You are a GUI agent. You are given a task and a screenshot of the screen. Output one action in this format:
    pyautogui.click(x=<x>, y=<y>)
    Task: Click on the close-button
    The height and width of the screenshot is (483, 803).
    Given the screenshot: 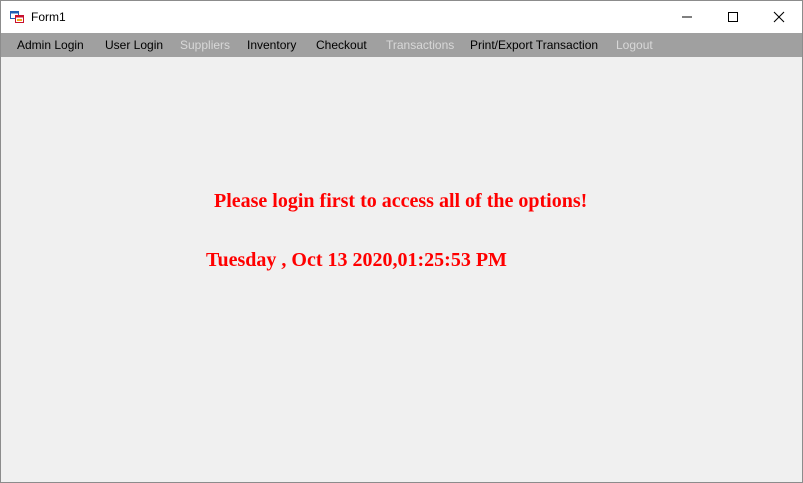 What is the action you would take?
    pyautogui.click(x=779, y=17)
    